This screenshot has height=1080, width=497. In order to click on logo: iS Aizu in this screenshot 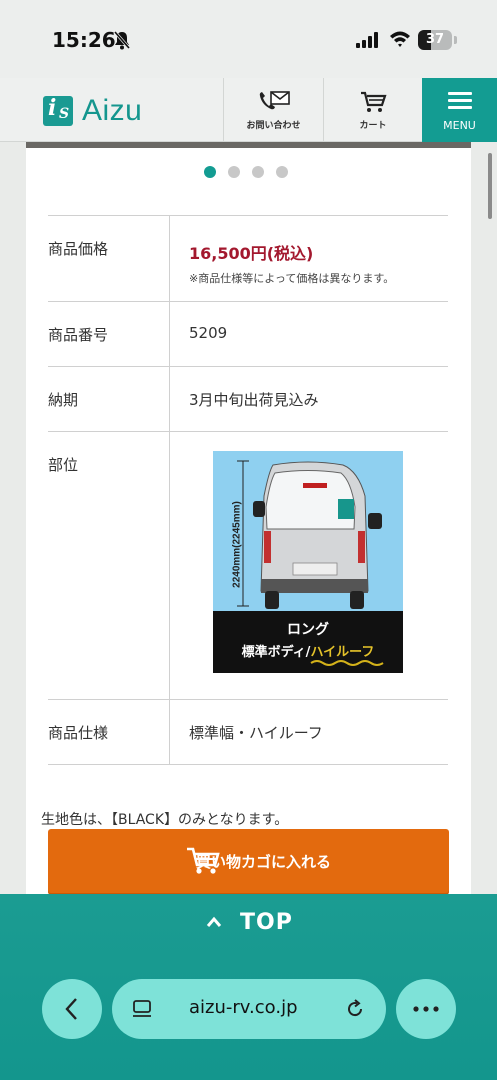, I will do `click(92, 111)`.